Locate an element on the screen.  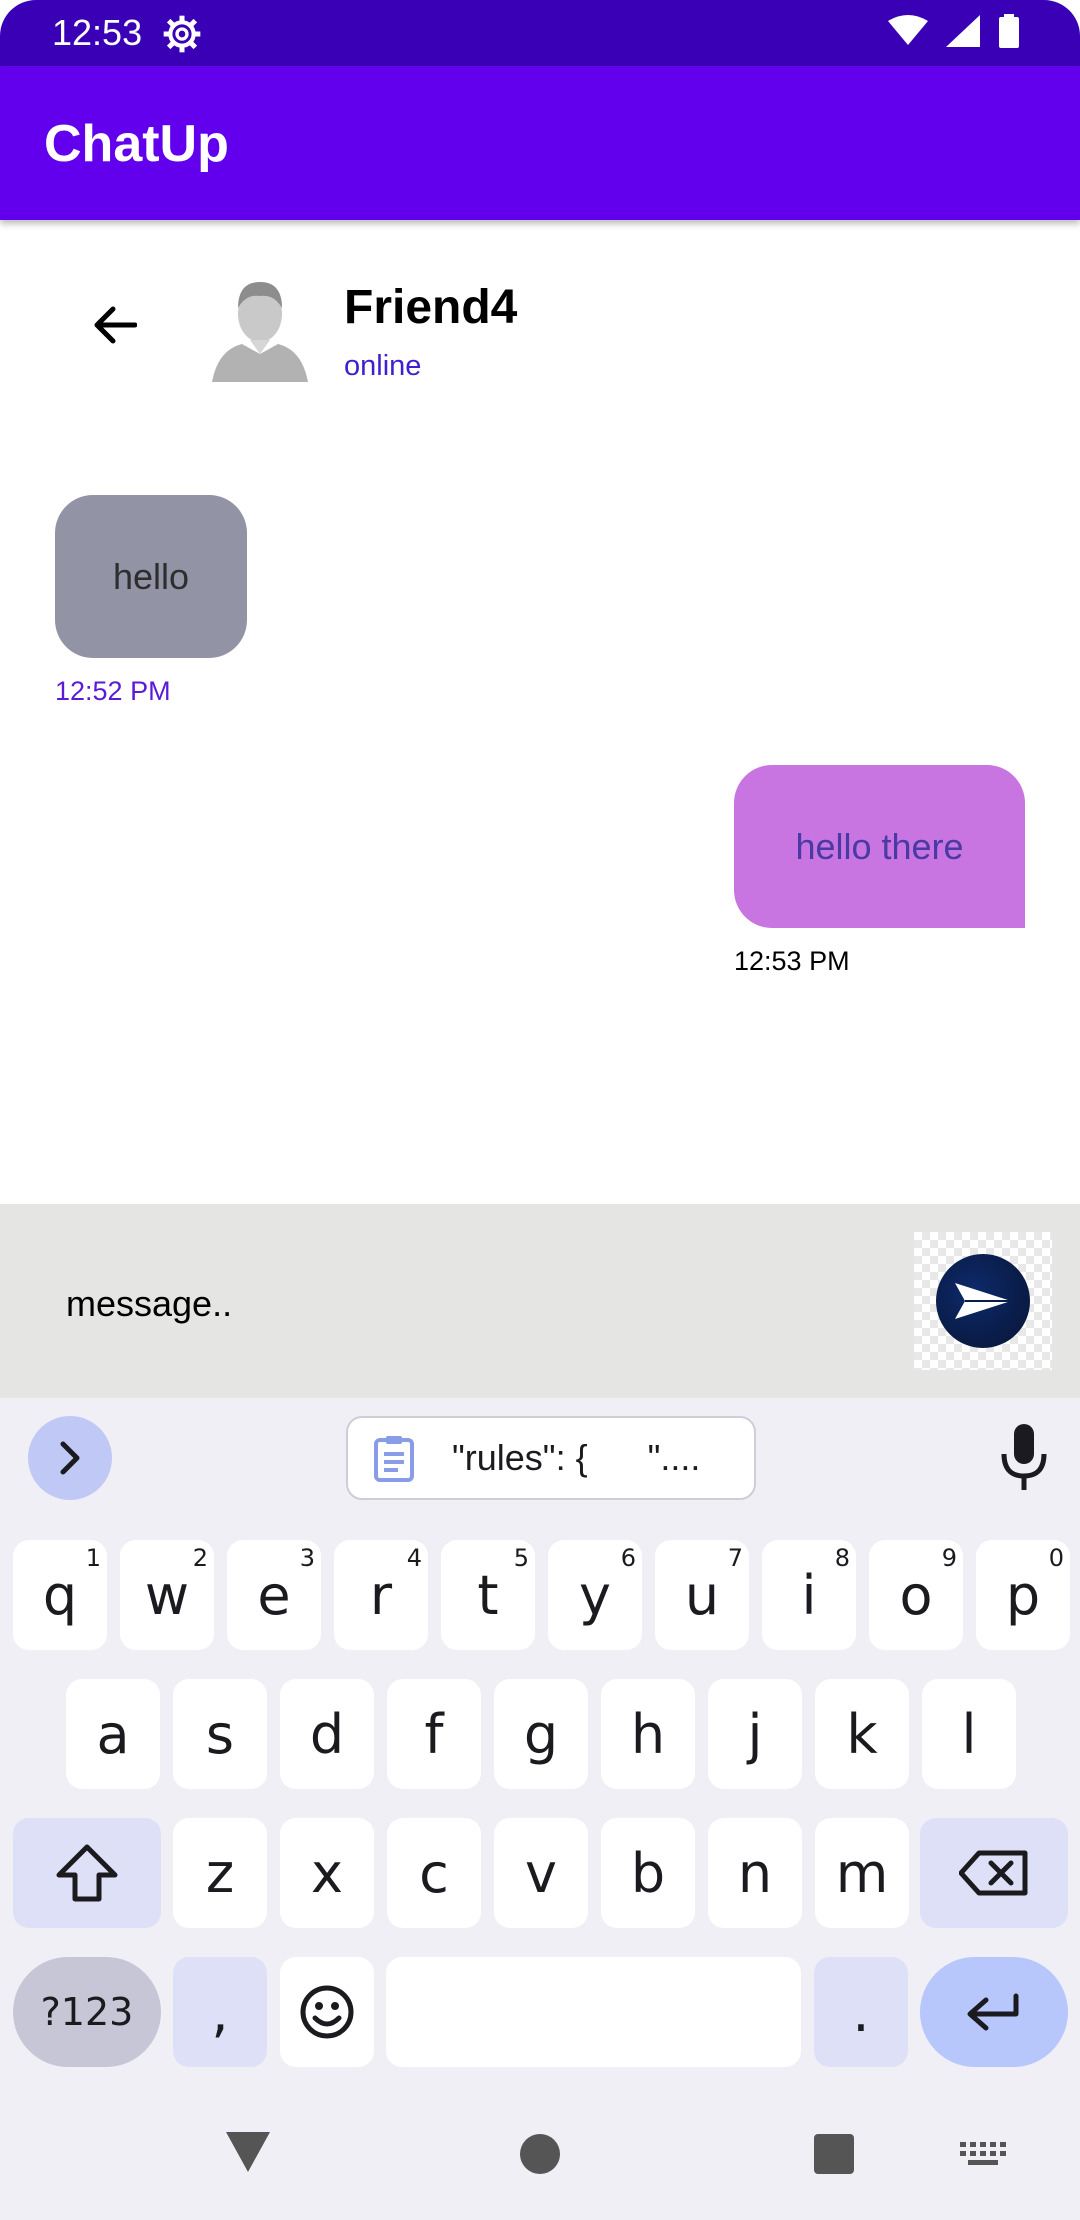
key-k: k is located at coordinates (862, 1734).